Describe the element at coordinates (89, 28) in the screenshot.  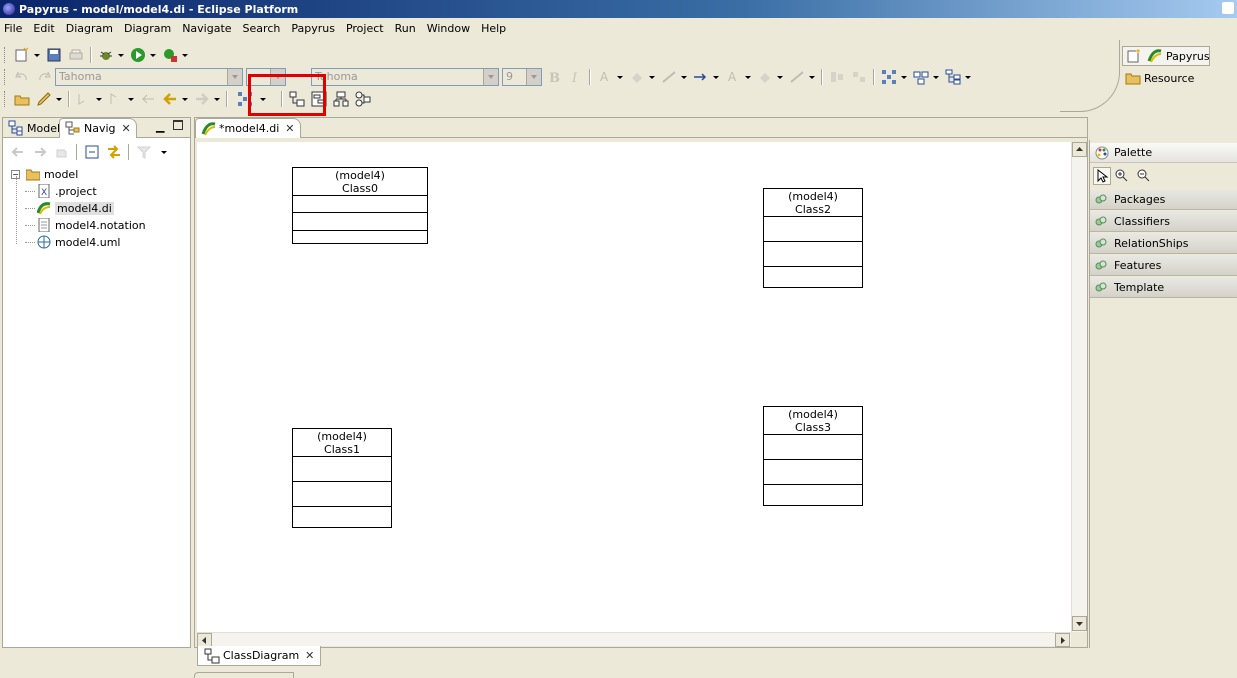
I see `menu-diagram: Diagram` at that location.